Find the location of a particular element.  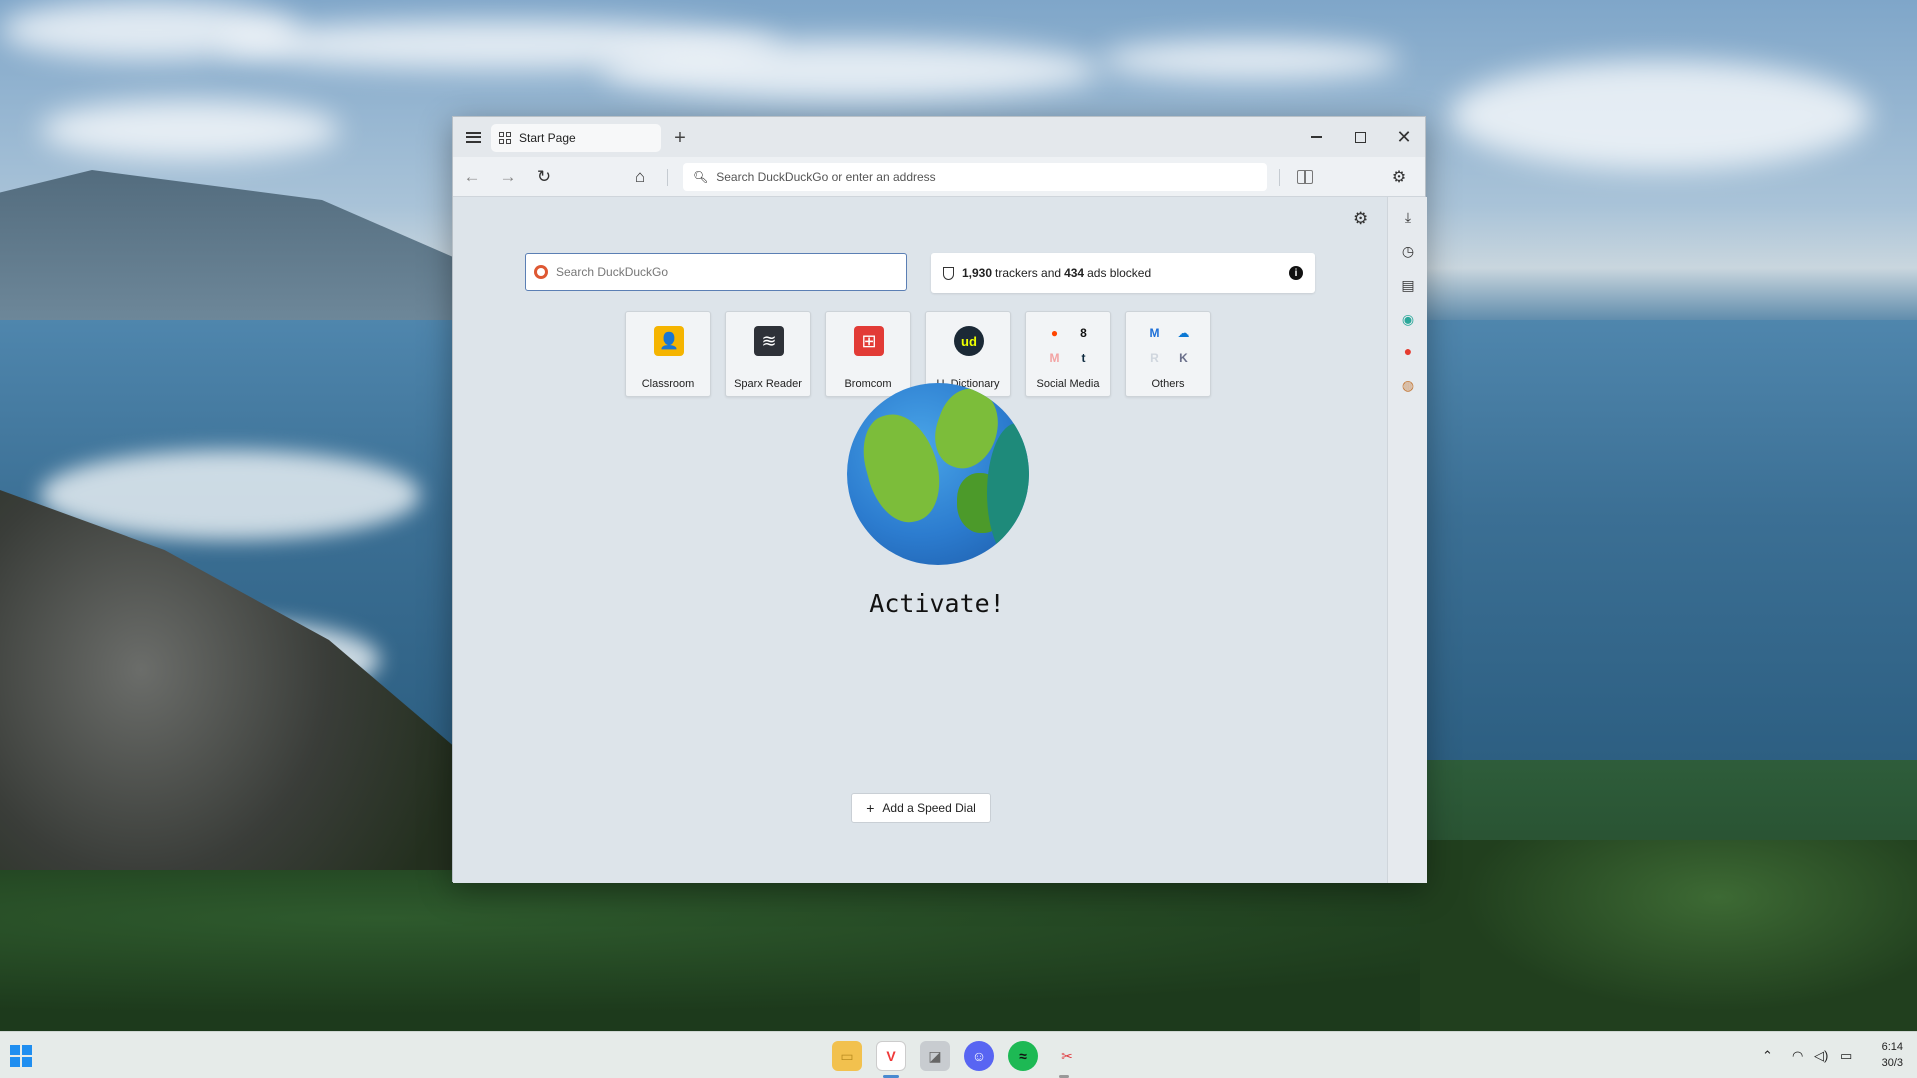

title-bar: Start Page + ✕ is located at coordinates (939, 137).